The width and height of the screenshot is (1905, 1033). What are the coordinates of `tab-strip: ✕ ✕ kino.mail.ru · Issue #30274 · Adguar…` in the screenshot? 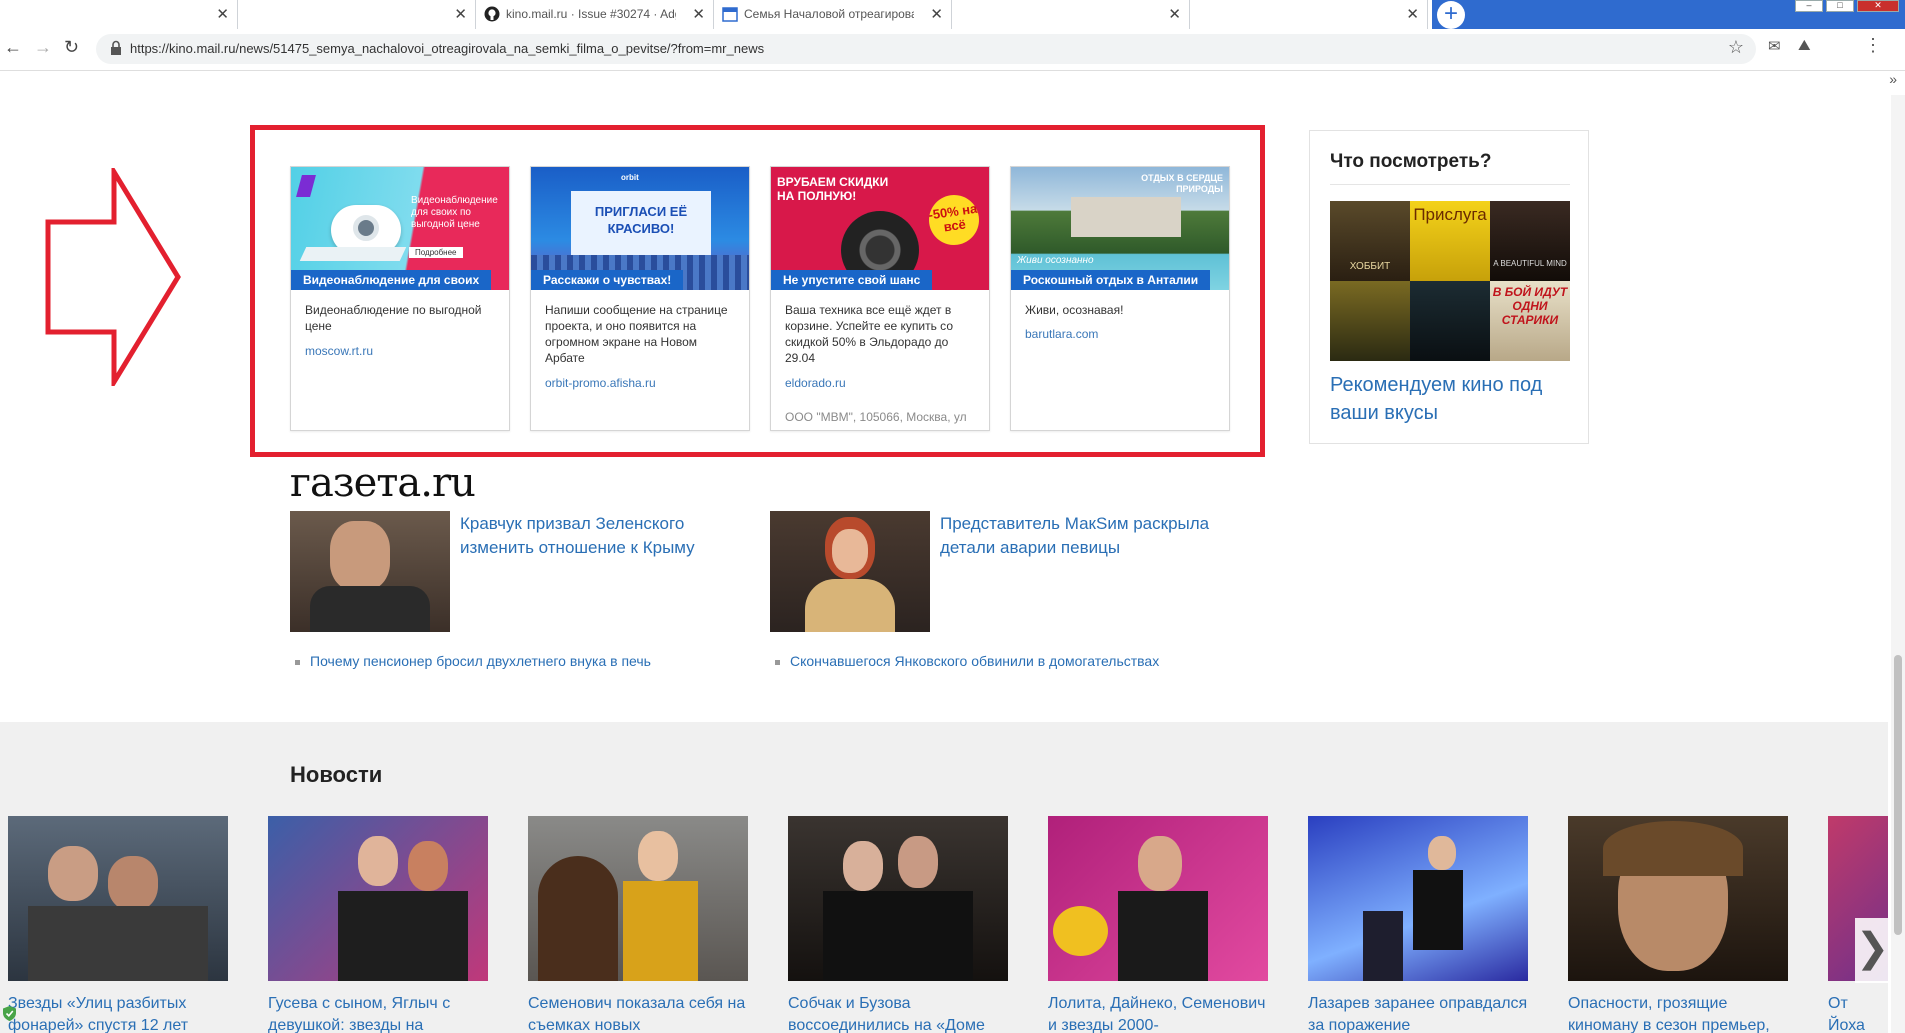 It's located at (952, 14).